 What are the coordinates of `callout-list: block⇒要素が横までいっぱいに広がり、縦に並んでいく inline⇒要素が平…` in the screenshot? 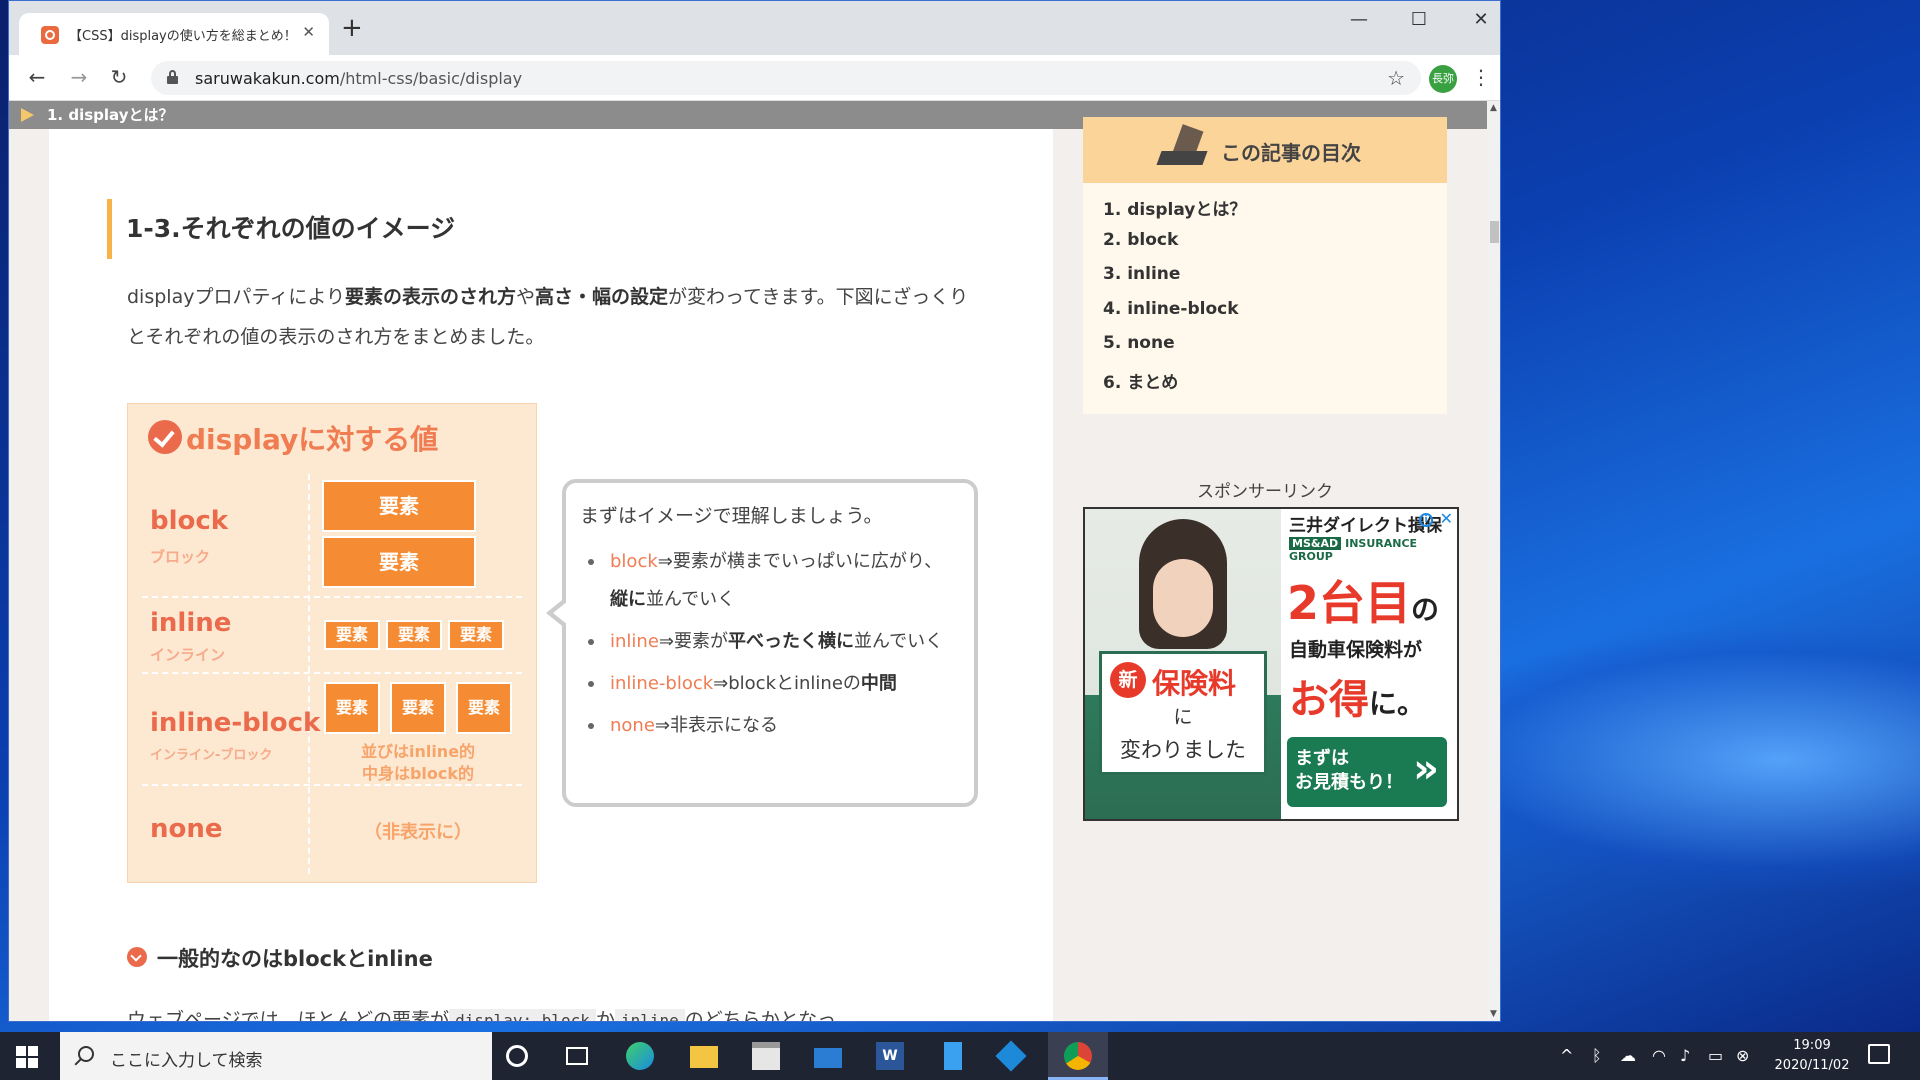 It's located at (770, 646).